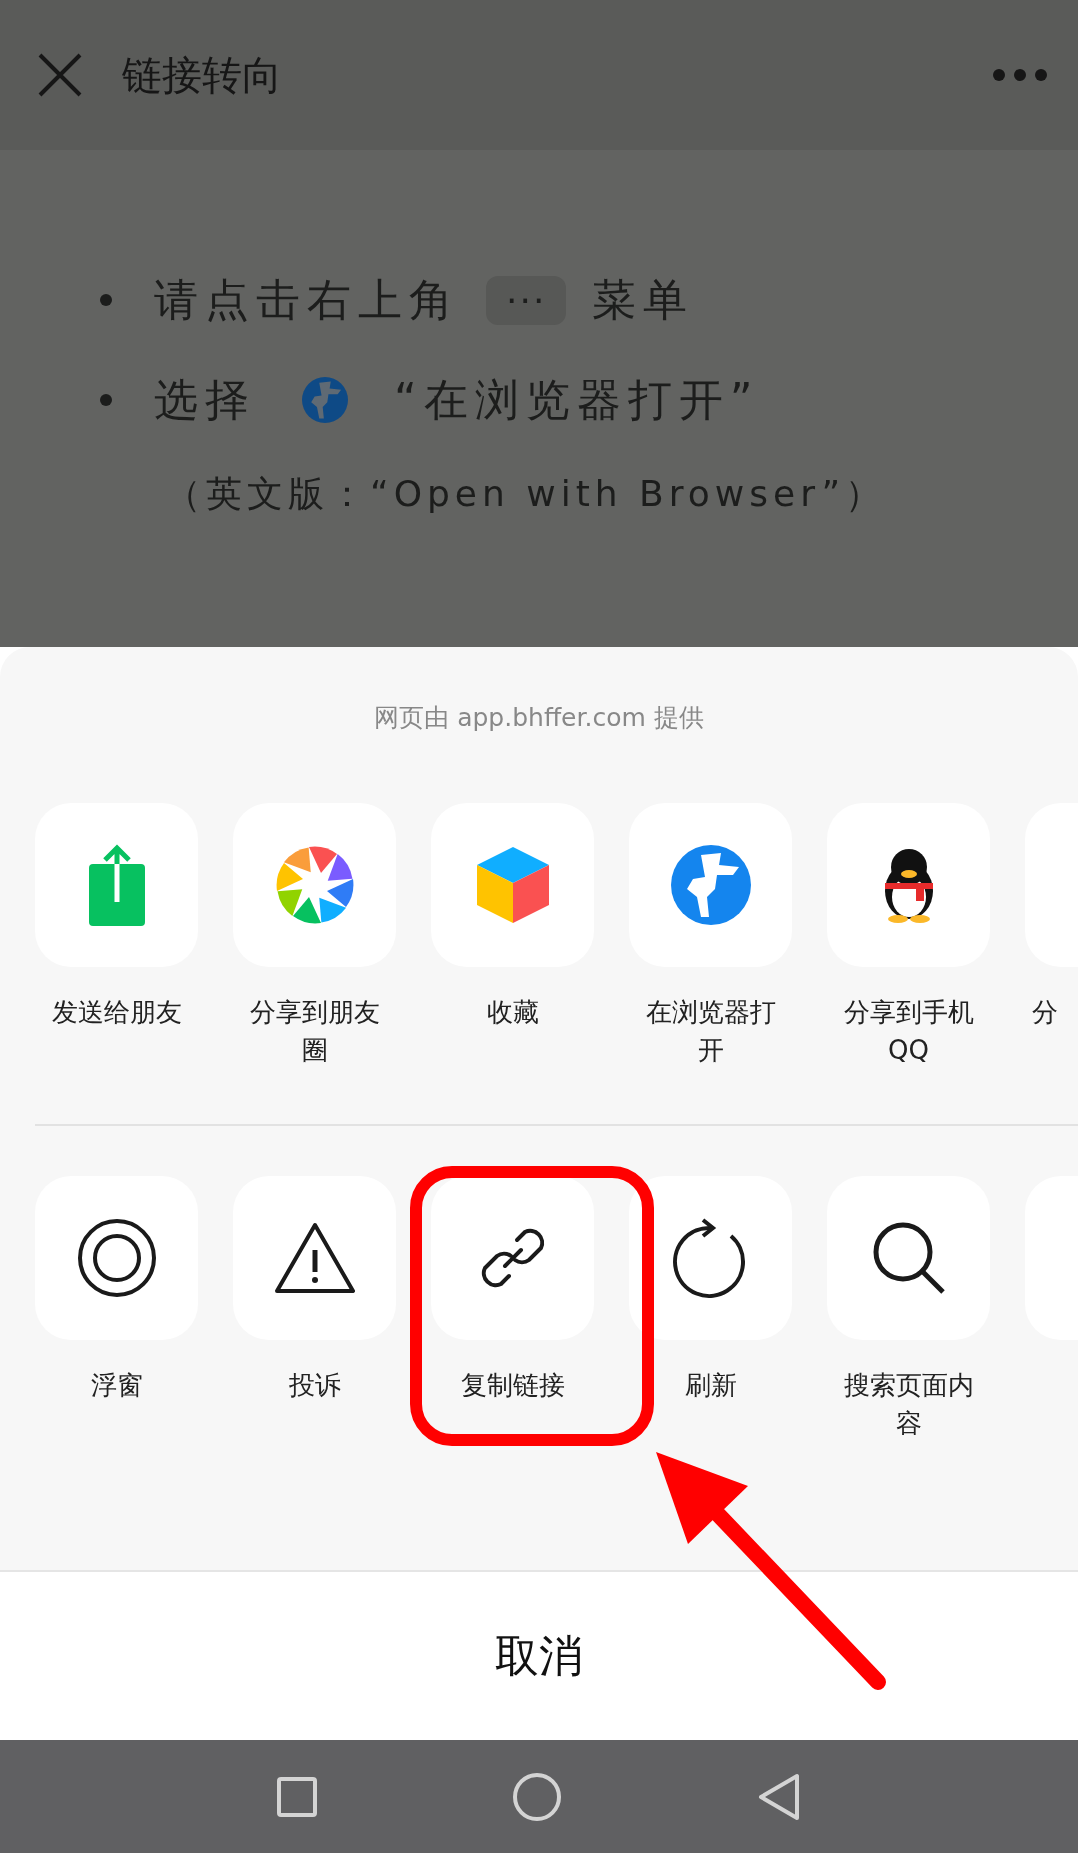 This screenshot has height=1853, width=1078. I want to click on menu-label: 搜索页面内容, so click(908, 1404).